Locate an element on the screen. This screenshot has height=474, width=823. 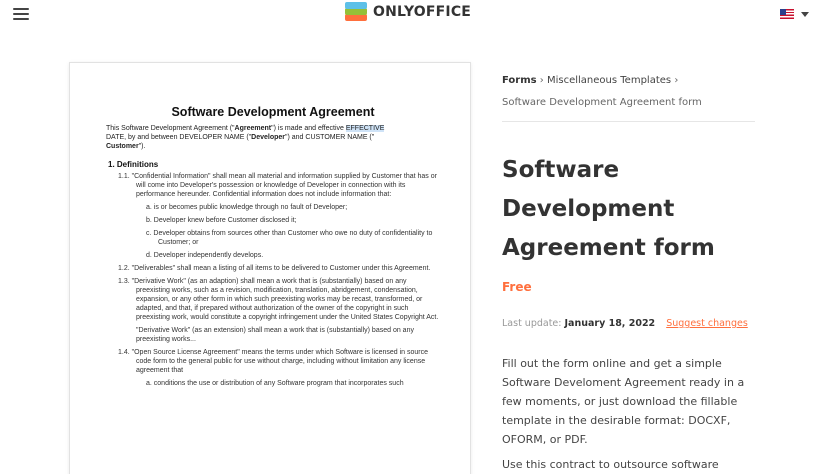
onlyoffice-logo: ONLYOFFICE is located at coordinates (408, 12).